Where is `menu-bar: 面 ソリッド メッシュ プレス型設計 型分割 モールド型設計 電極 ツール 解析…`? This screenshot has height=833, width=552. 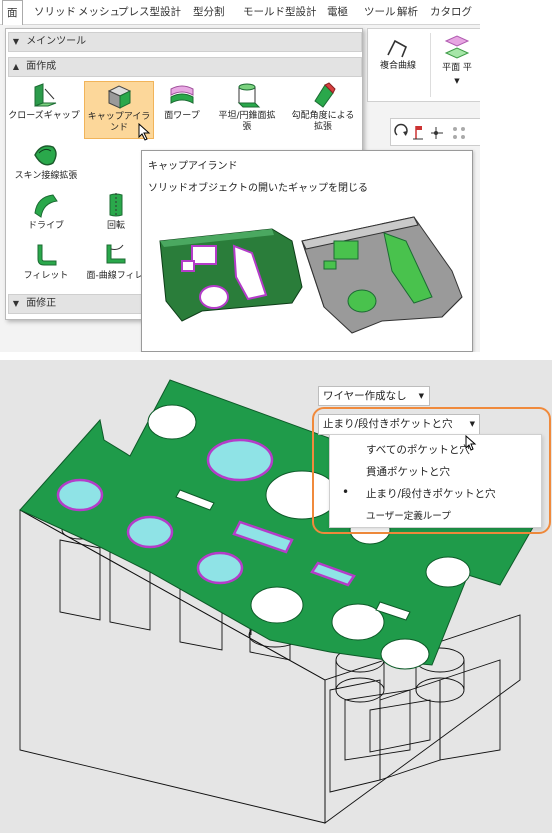 menu-bar: 面 ソリッド メッシュ プレス型設計 型分割 モールド型設計 電極 ツール 解析… is located at coordinates (240, 12).